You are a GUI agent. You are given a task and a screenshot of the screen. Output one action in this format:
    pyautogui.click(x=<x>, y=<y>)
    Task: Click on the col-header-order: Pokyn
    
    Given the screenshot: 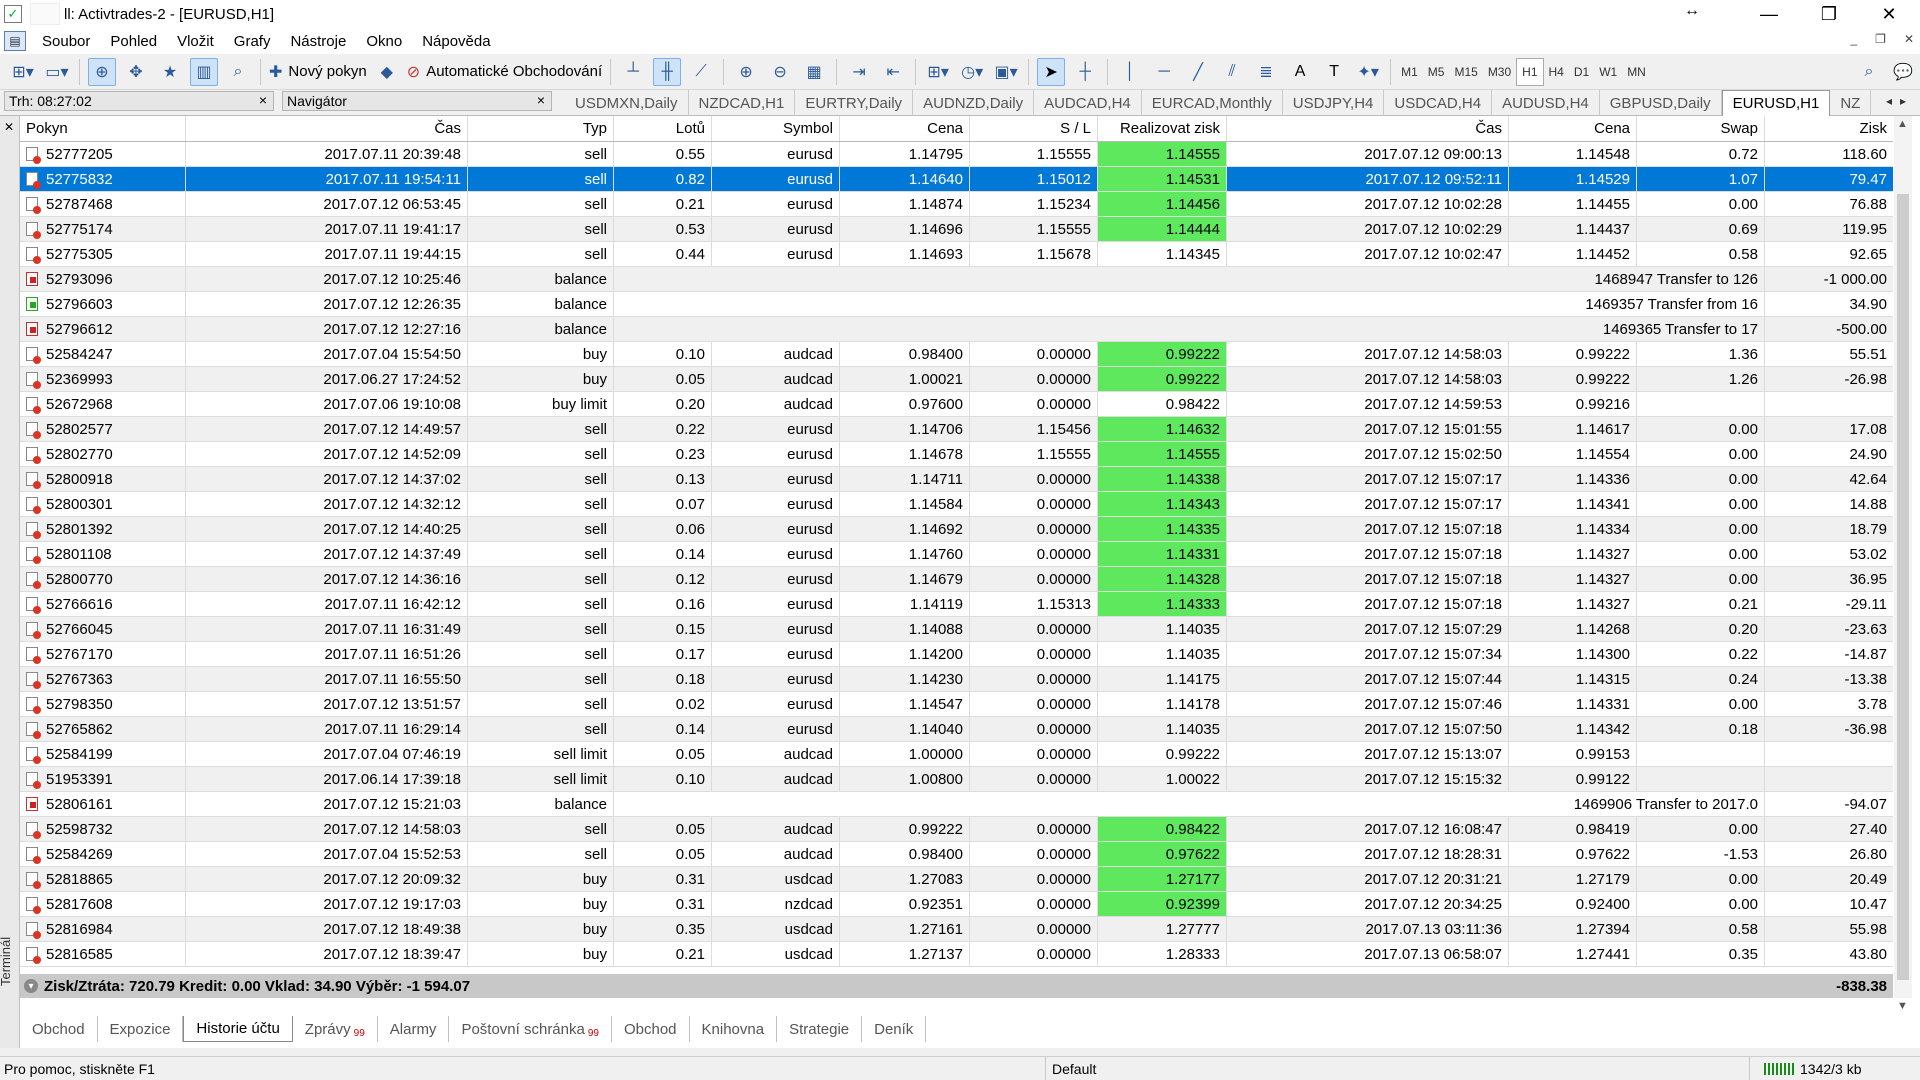 What is the action you would take?
    pyautogui.click(x=103, y=128)
    